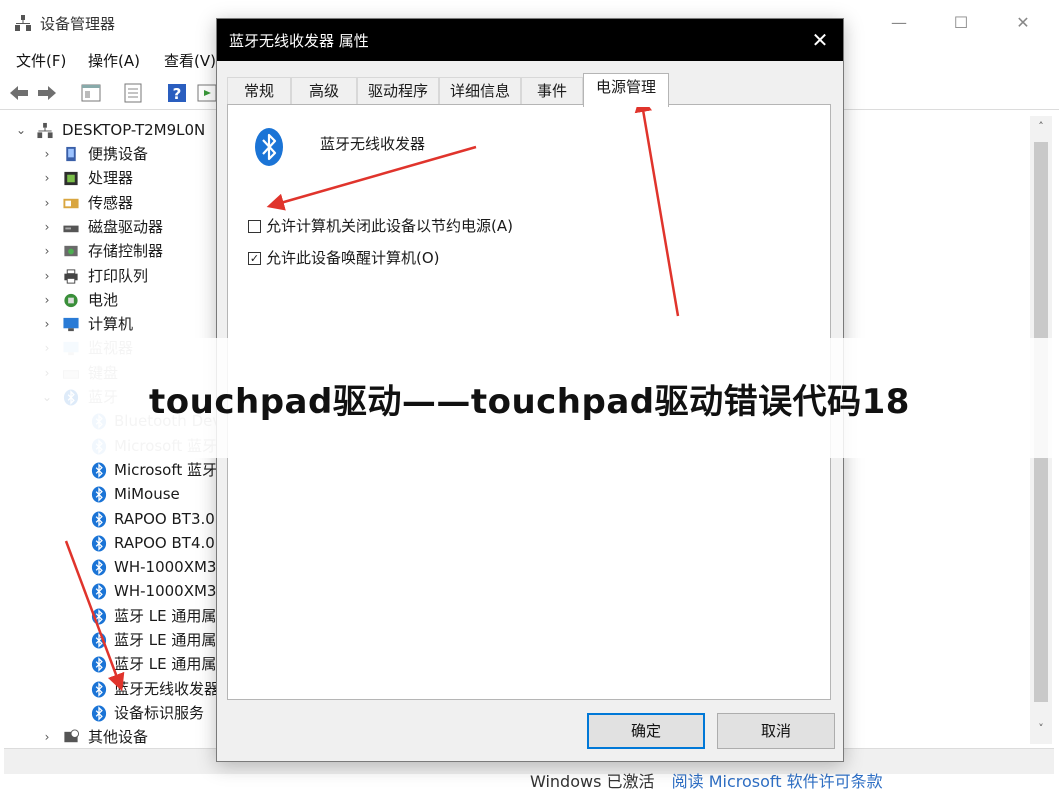  Describe the element at coordinates (254, 226) in the screenshot. I see `allow-power-off-checkbox` at that location.